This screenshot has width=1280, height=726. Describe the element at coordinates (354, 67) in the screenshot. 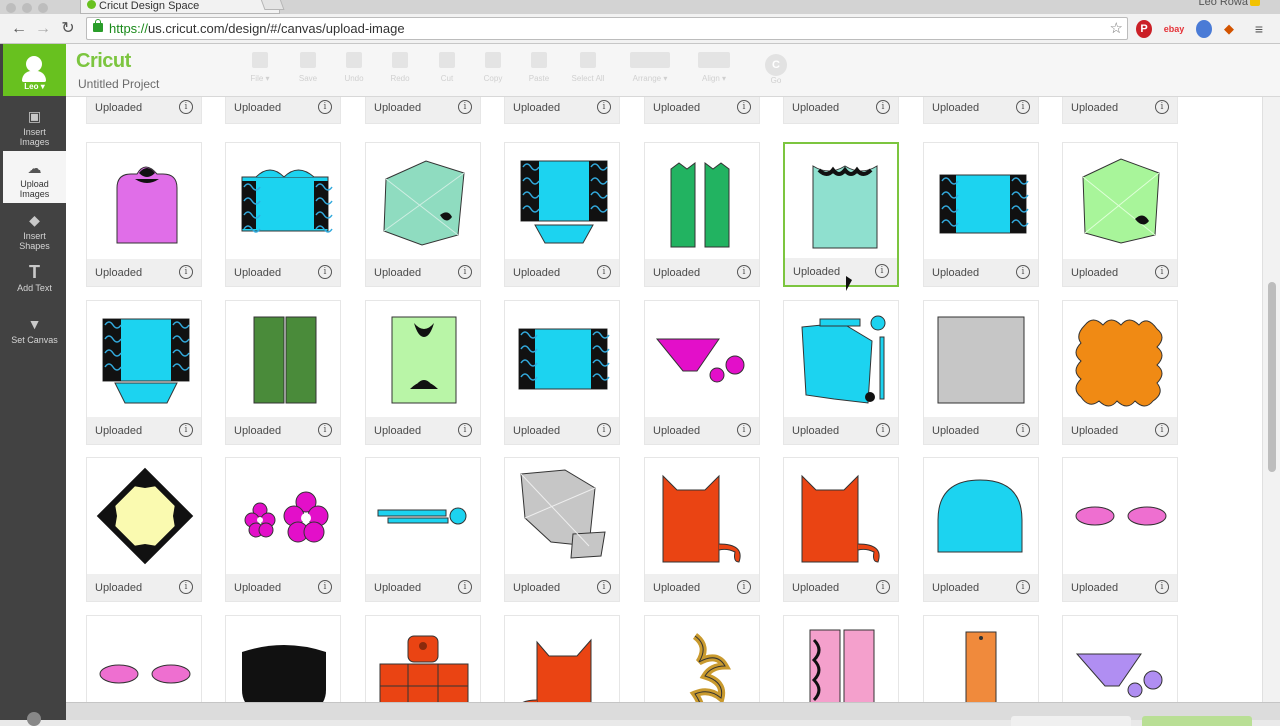

I see `undo-button: Undo` at that location.